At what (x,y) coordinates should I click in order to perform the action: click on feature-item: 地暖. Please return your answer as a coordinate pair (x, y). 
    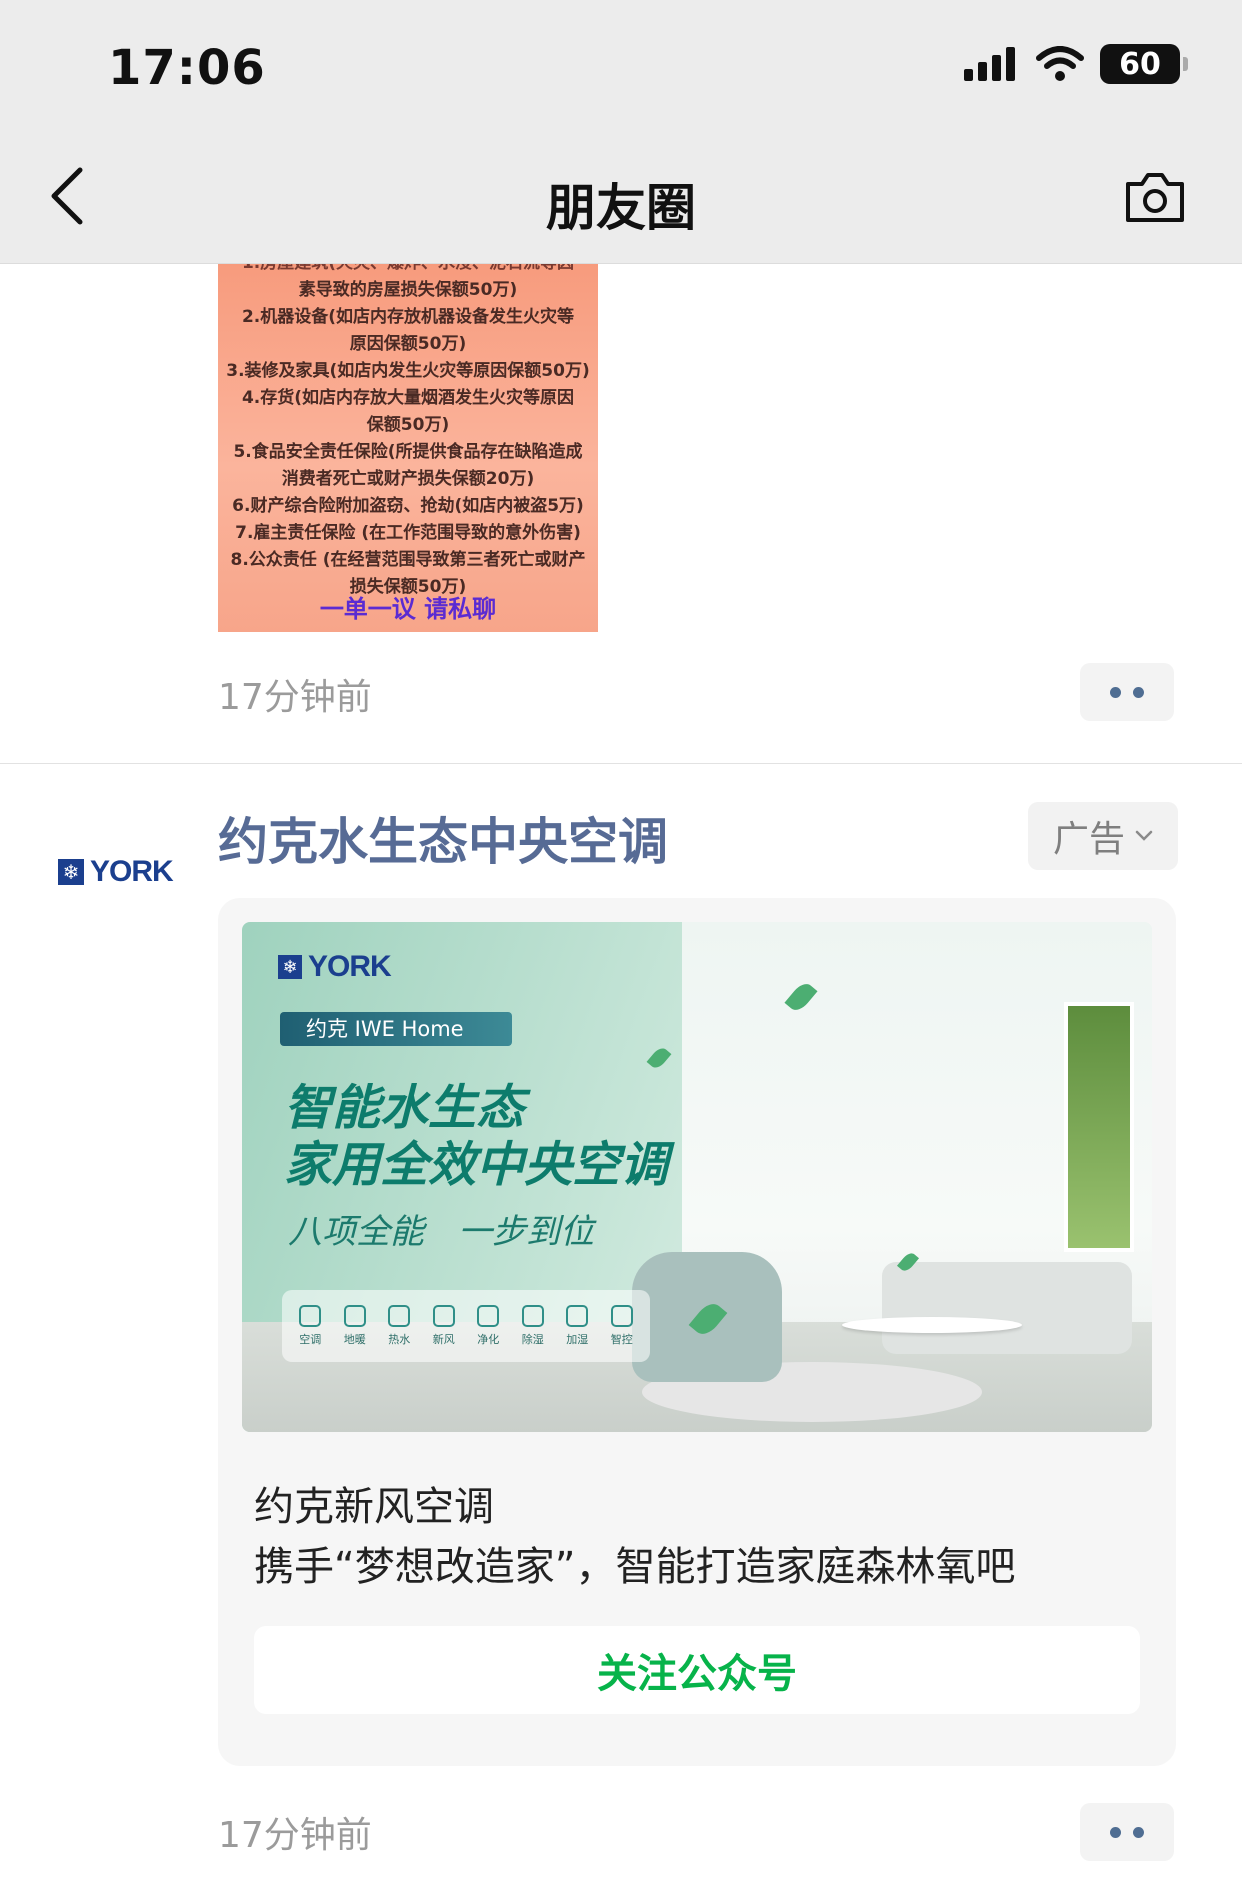
    Looking at the image, I should click on (354, 1326).